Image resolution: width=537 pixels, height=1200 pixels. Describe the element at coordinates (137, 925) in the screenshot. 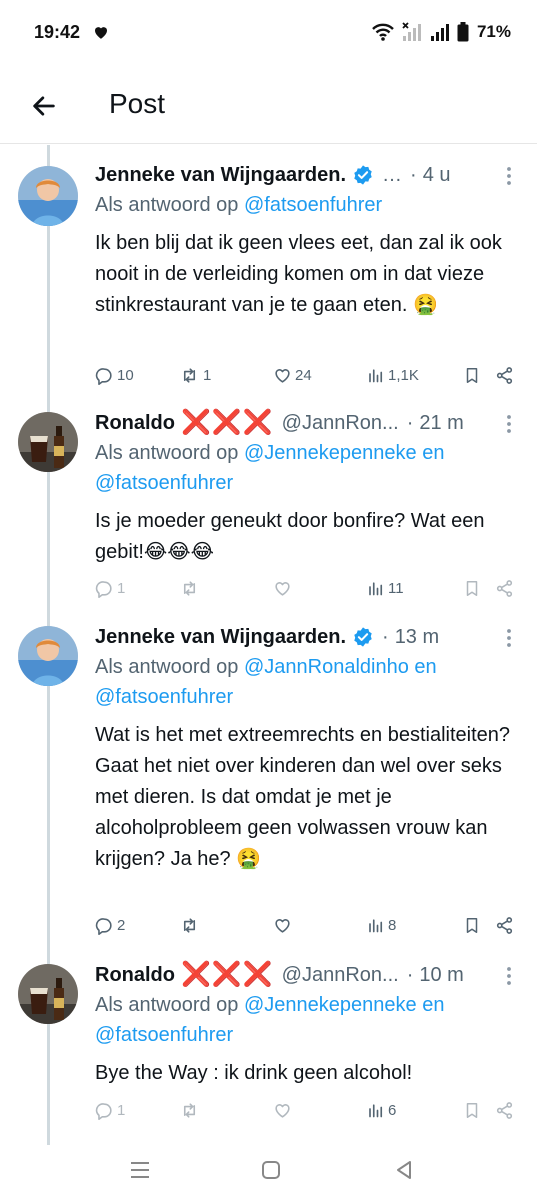

I see `reply-button: 2` at that location.